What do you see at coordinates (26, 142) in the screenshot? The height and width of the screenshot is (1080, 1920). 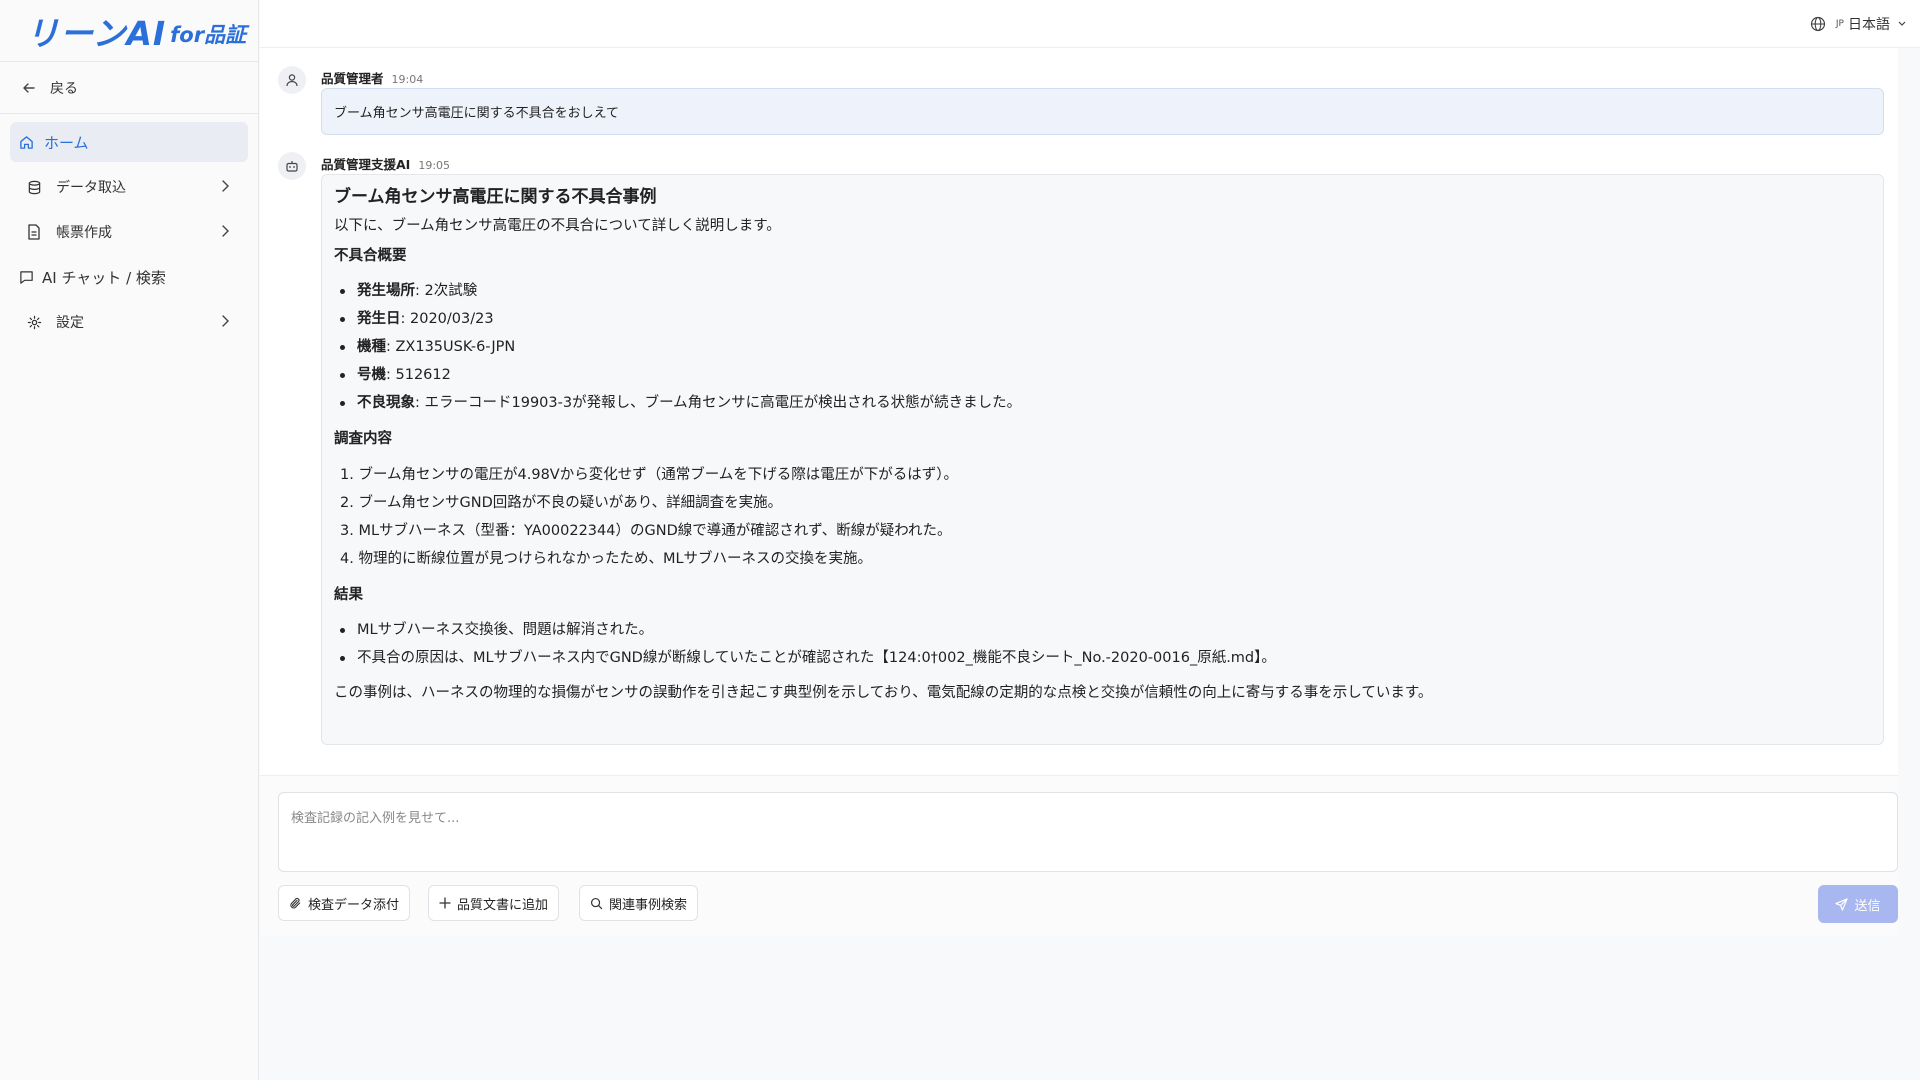 I see `home-icon` at bounding box center [26, 142].